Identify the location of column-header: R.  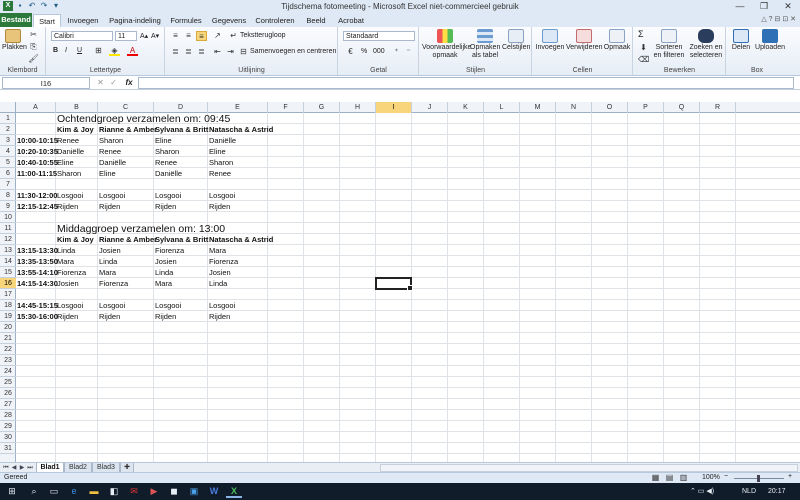
(718, 107).